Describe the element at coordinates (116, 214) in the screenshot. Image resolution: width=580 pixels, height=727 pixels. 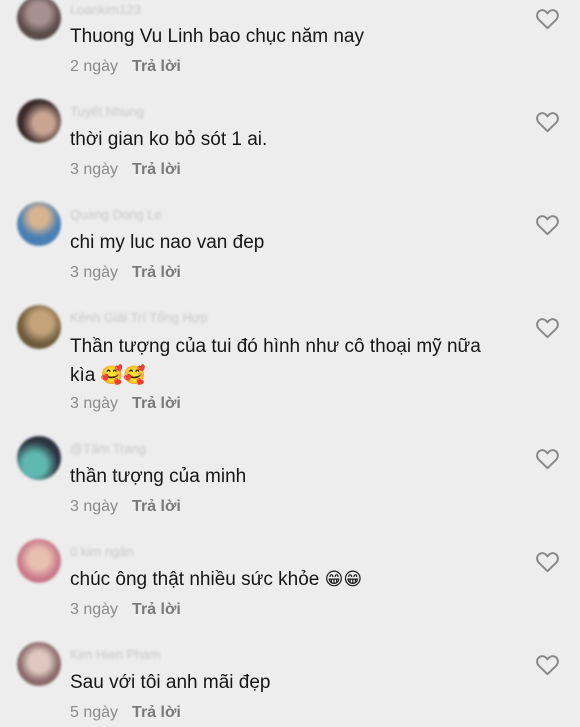
I see `comment-username: Quang Dong Le` at that location.